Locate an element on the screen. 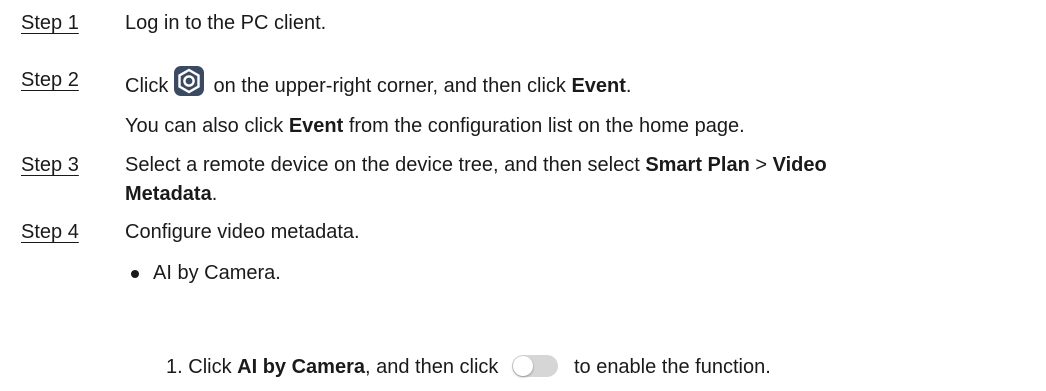 Image resolution: width=1046 pixels, height=391 pixels. sub-step-mid: , and then click is located at coordinates (434, 367).